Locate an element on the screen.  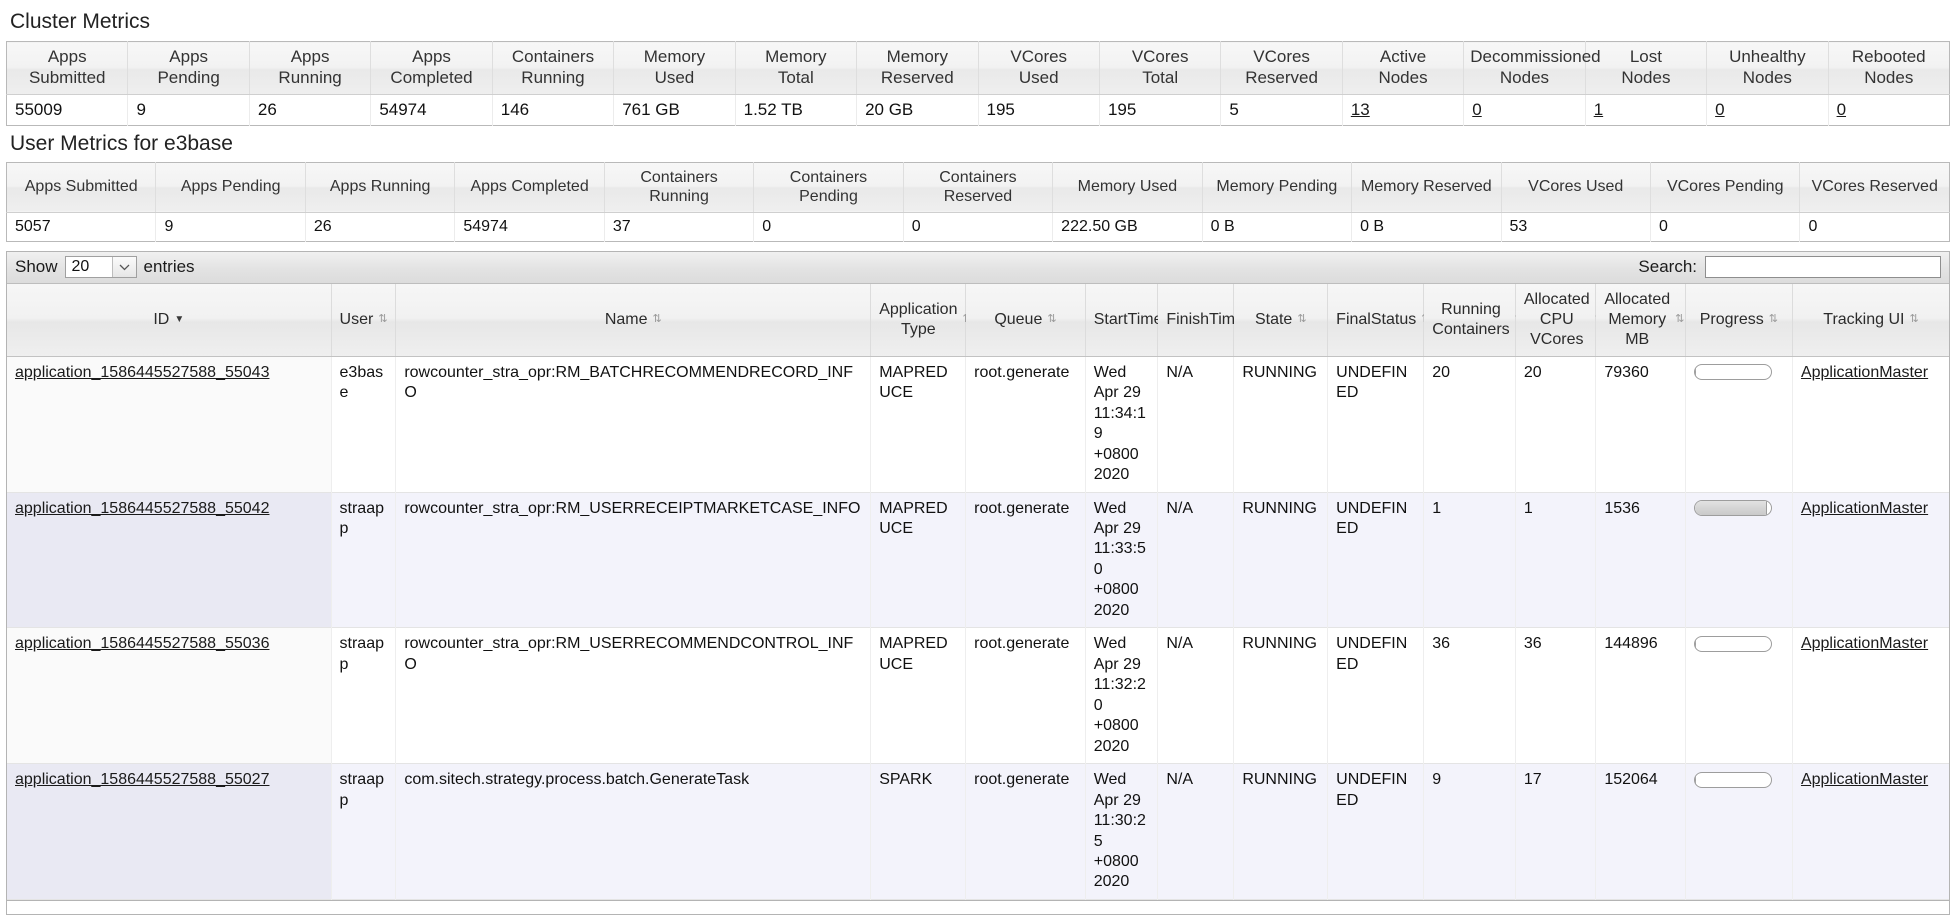
entries-select: 20 is located at coordinates (100, 267).